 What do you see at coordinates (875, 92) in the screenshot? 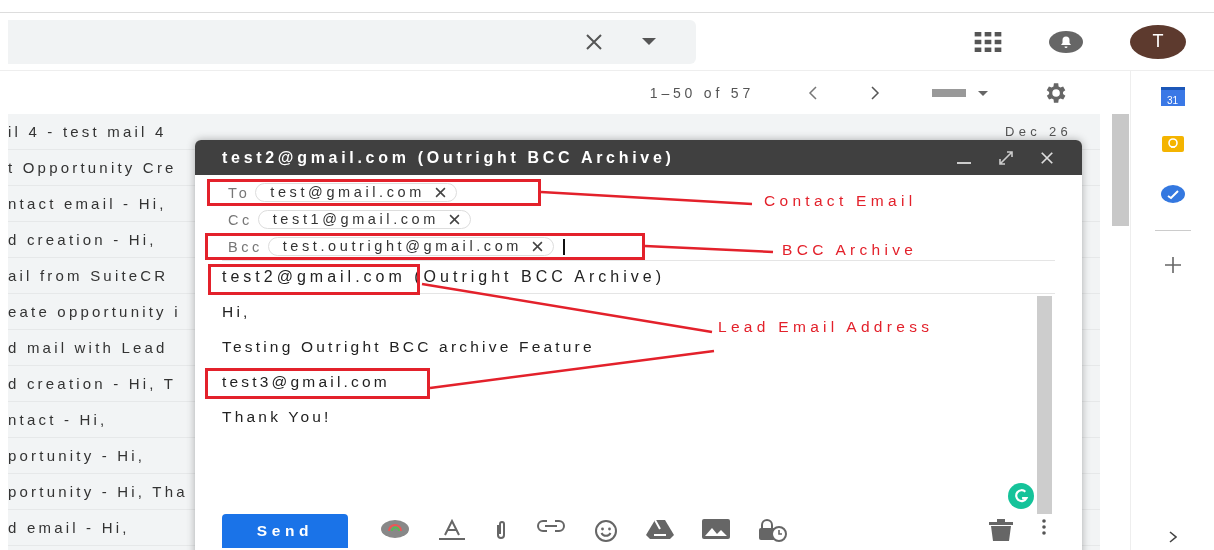
I see `next-icon` at bounding box center [875, 92].